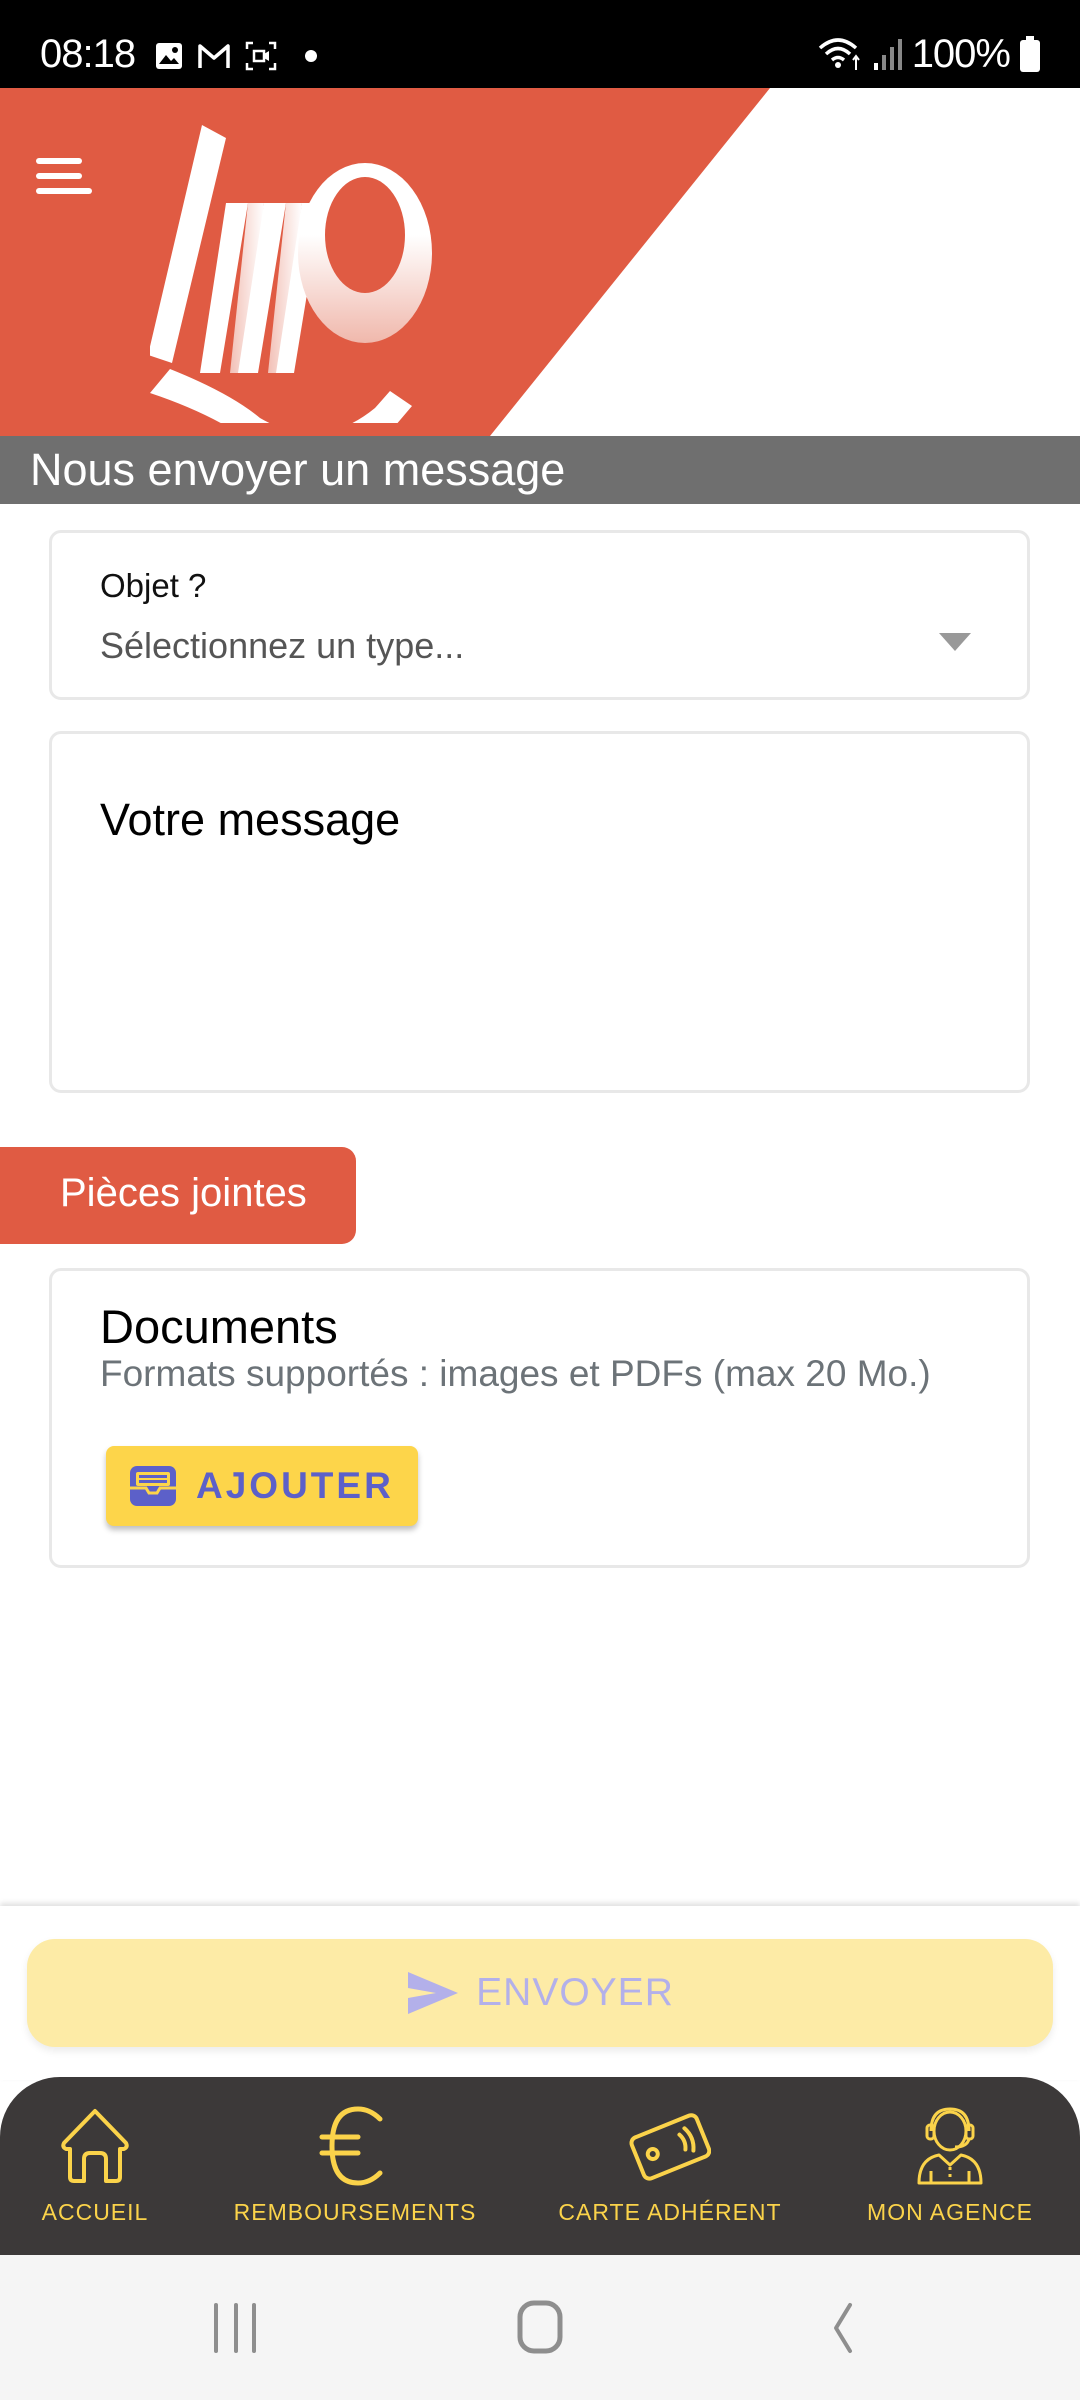  What do you see at coordinates (236, 2328) in the screenshot?
I see `recent-apps-icon` at bounding box center [236, 2328].